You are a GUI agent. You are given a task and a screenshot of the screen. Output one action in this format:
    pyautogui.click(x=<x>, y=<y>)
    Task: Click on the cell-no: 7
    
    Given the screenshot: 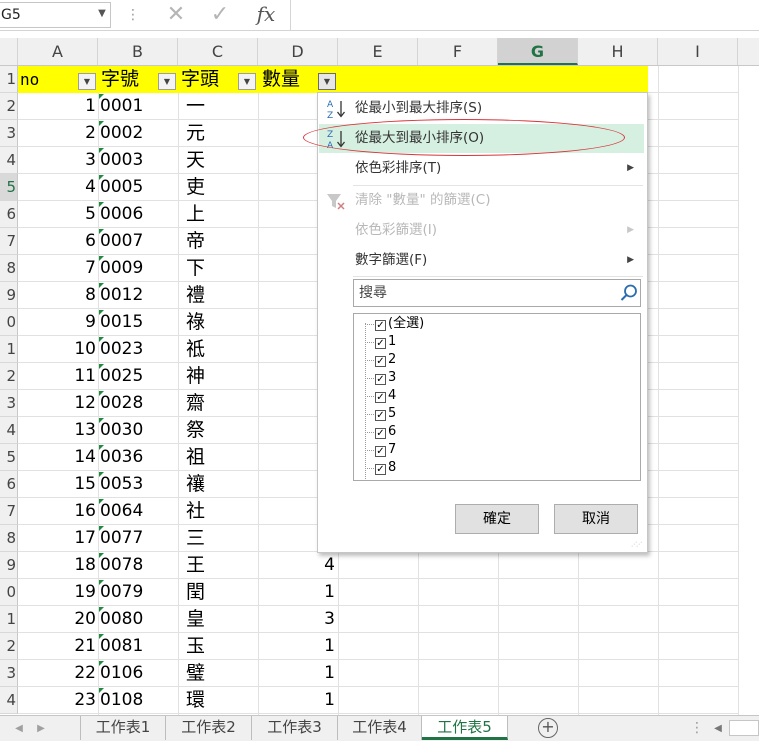 What is the action you would take?
    pyautogui.click(x=57, y=268)
    